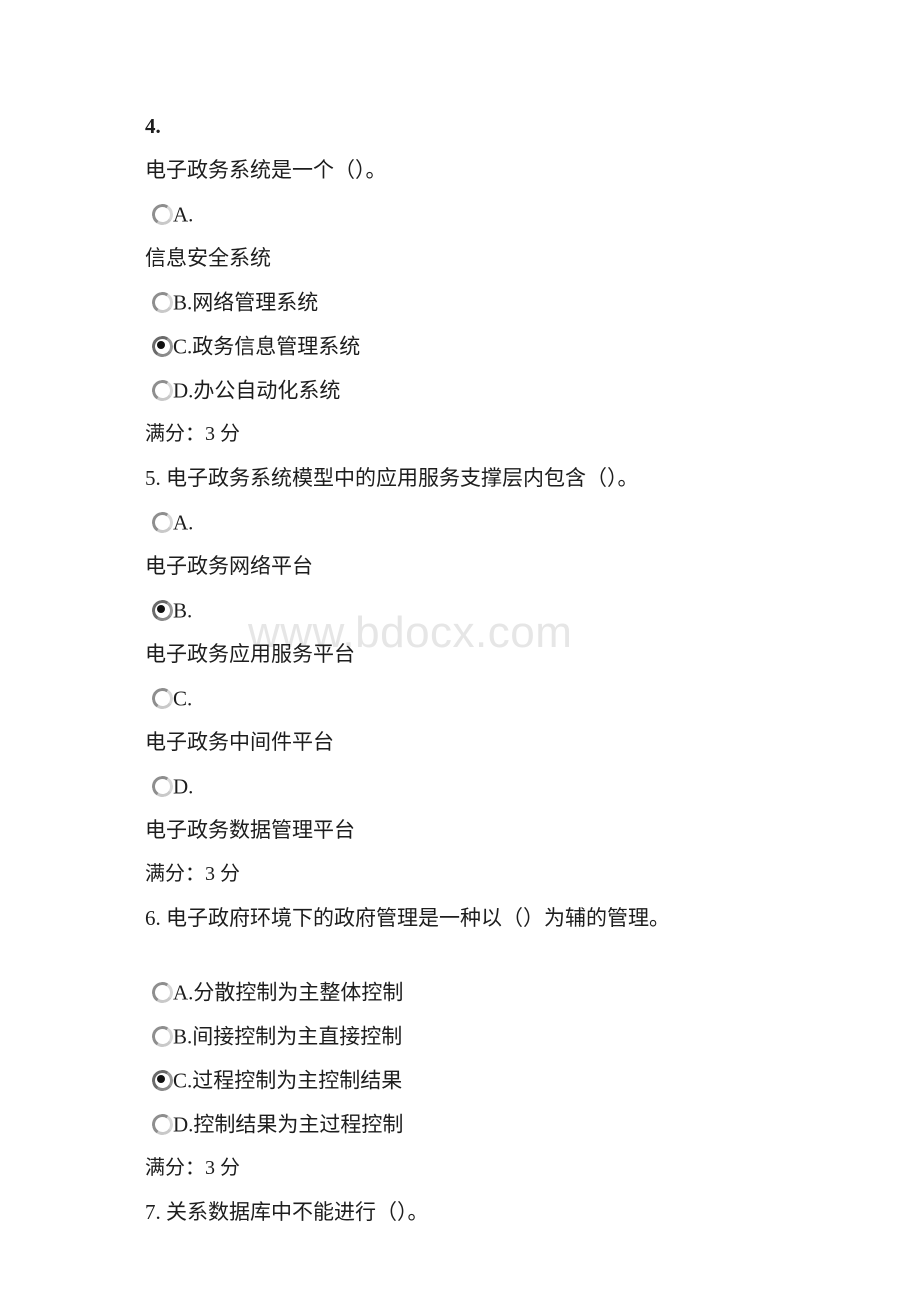 The width and height of the screenshot is (920, 1302). I want to click on question-heading: 5. 电子政务系统模型中的应用服务支撑层内包含（）。, so click(465, 478).